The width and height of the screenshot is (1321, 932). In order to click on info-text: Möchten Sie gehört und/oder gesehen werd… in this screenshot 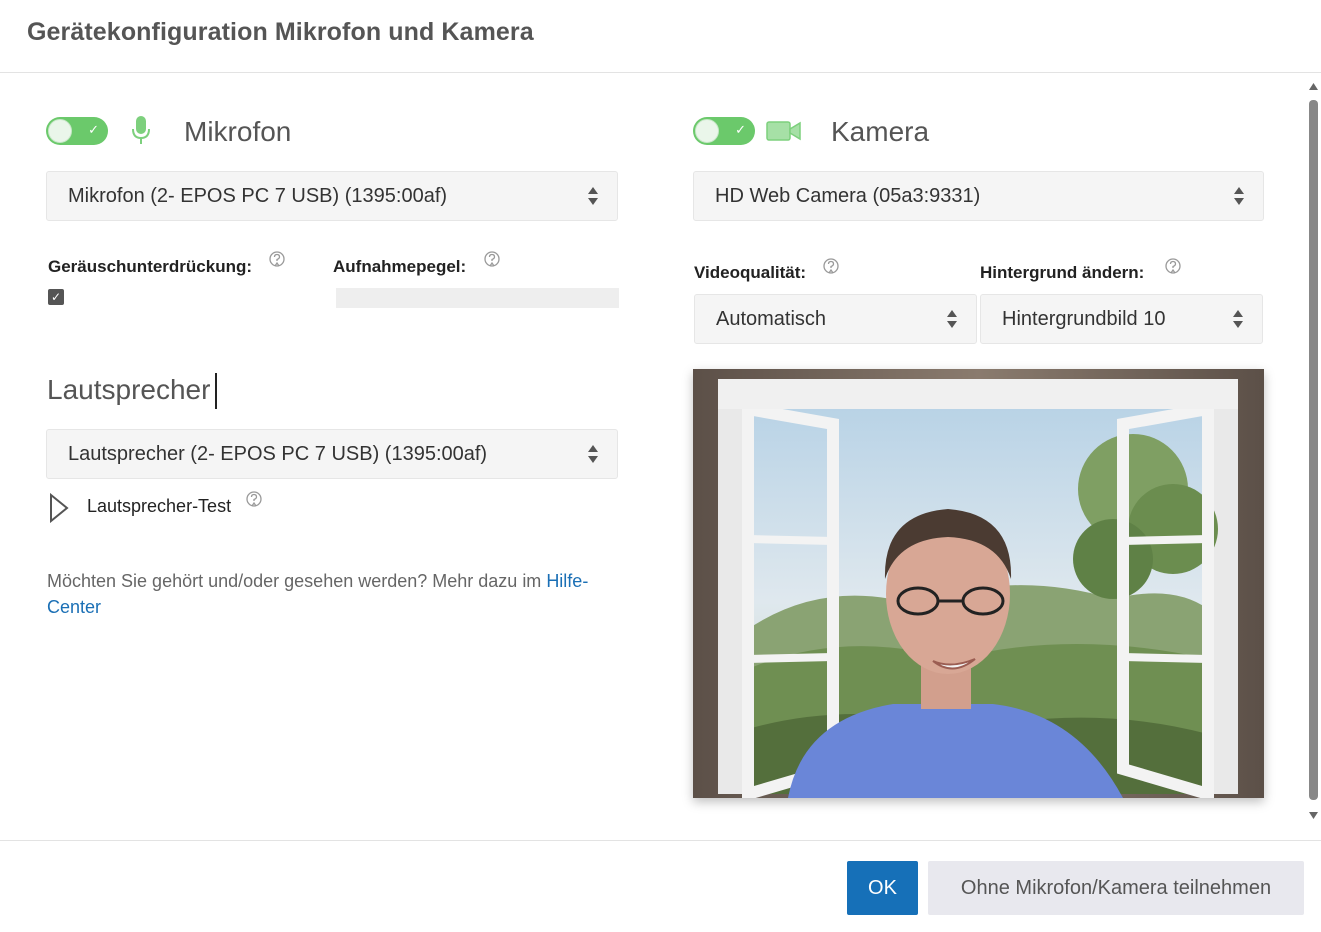, I will do `click(332, 594)`.